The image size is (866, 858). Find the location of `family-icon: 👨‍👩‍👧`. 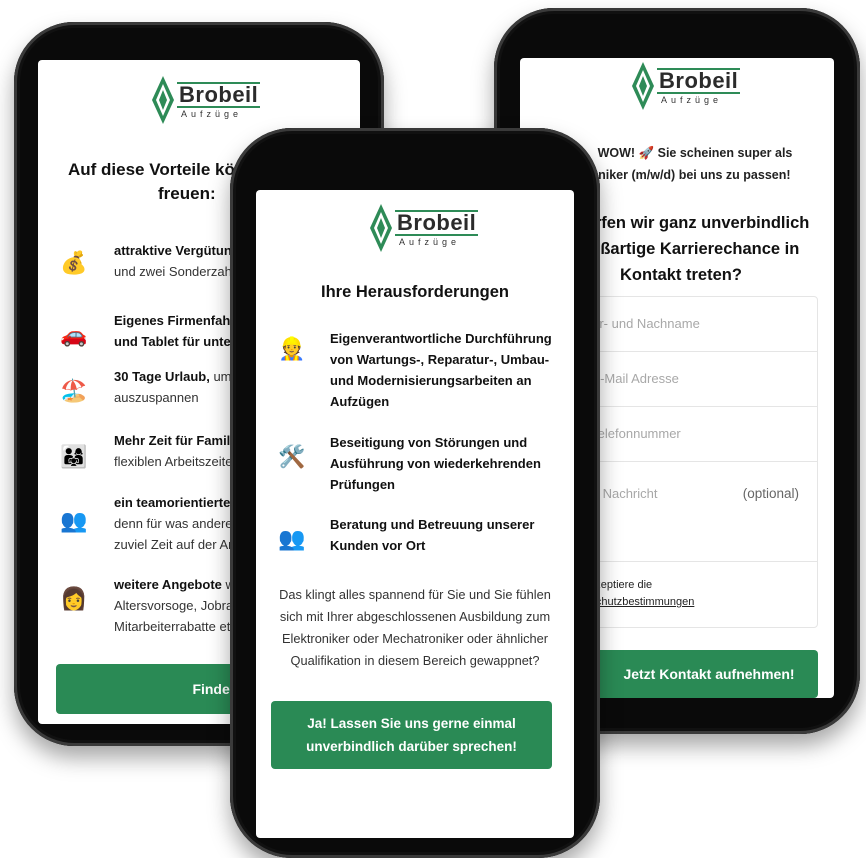

family-icon: 👨‍👩‍👧 is located at coordinates (74, 456).